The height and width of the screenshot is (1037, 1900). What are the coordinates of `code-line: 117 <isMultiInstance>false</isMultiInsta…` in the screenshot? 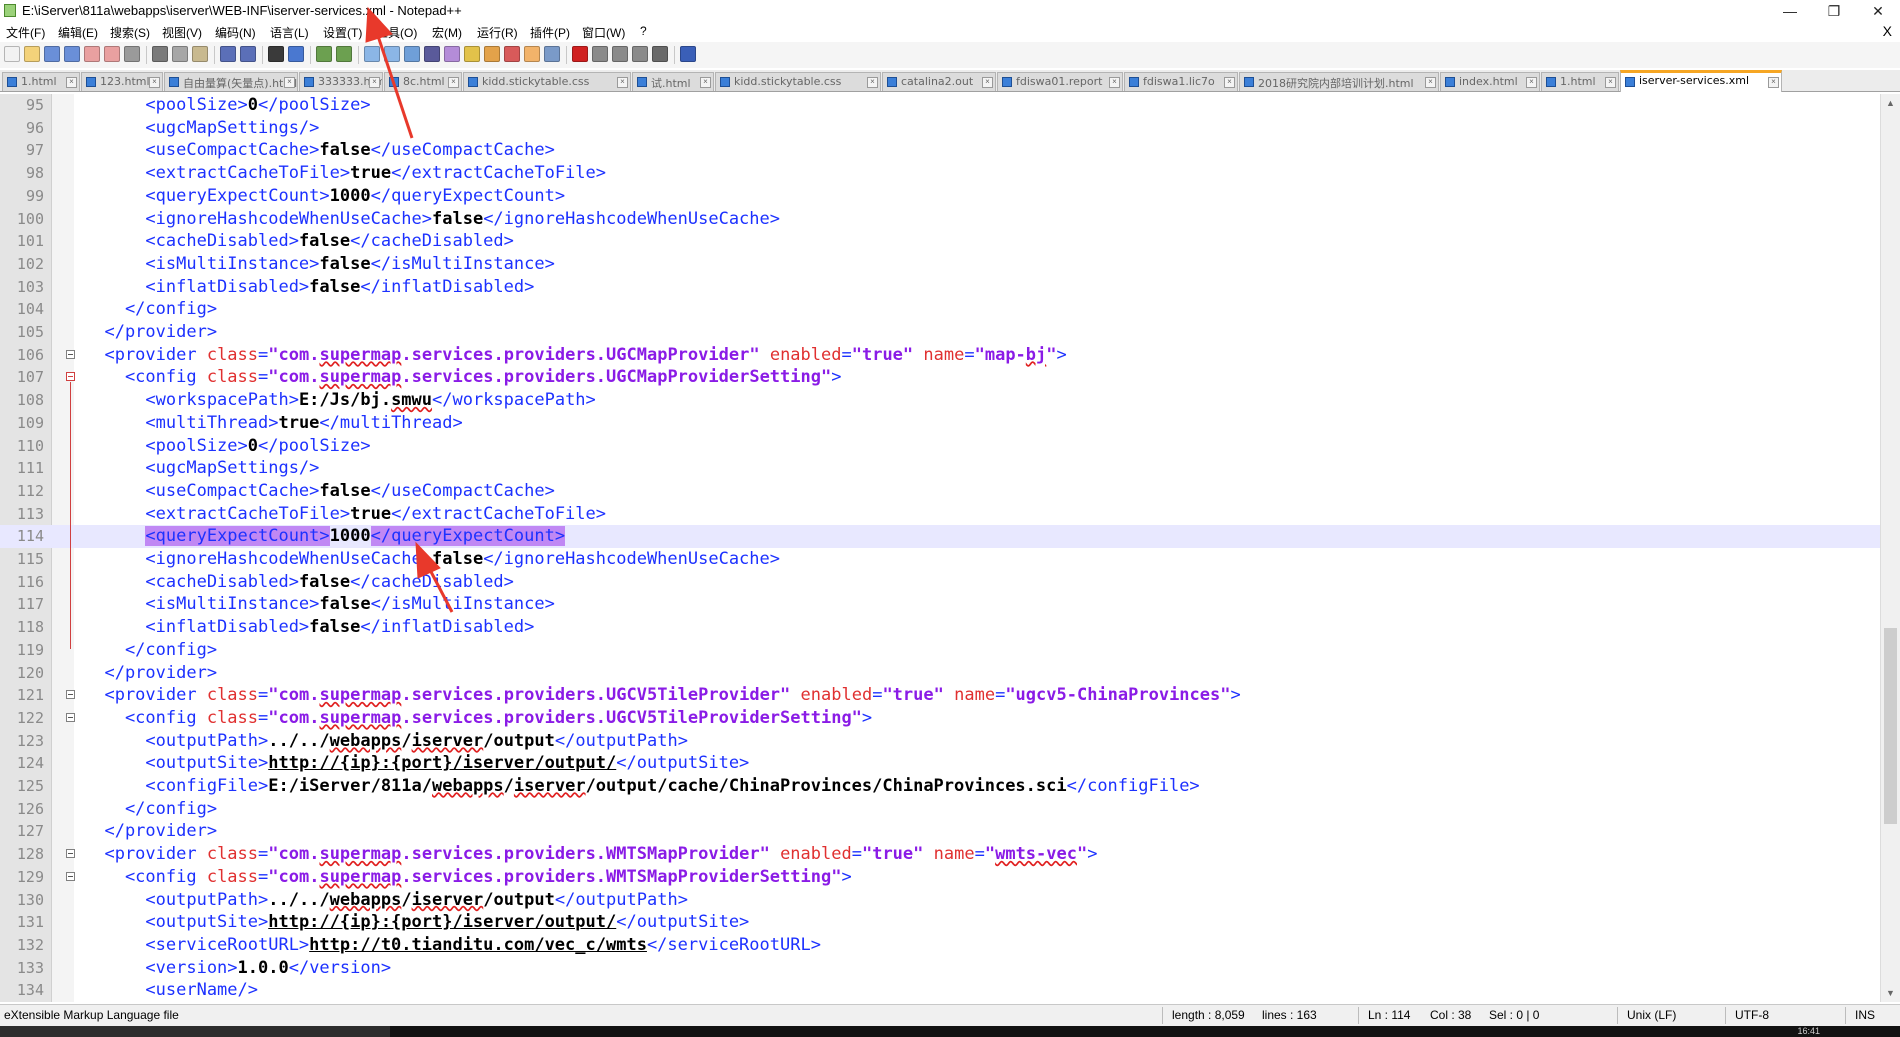 It's located at (940, 604).